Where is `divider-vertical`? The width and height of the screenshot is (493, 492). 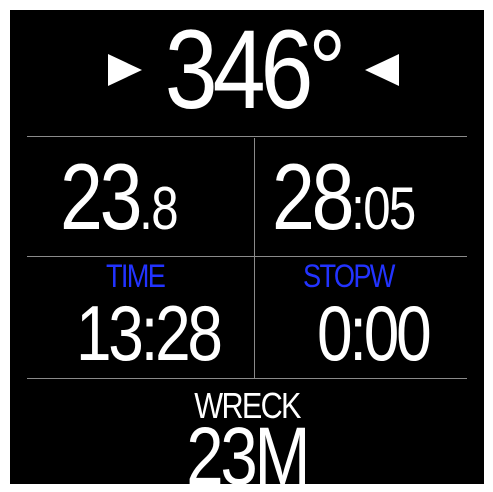
divider-vertical is located at coordinates (254, 258).